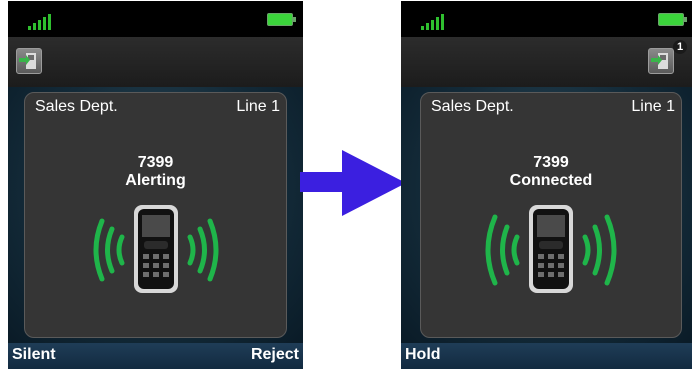  What do you see at coordinates (423, 355) in the screenshot?
I see `hold-softkey: Hold` at bounding box center [423, 355].